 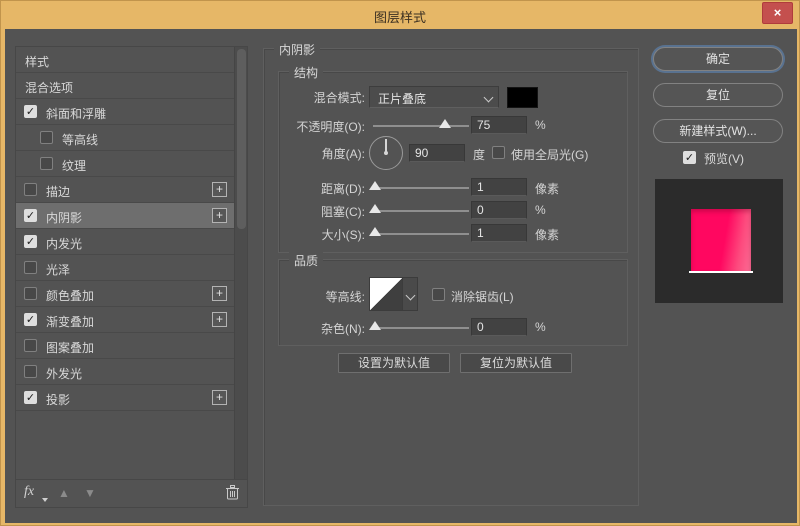 I want to click on effect-label: 图案叠加, so click(x=70, y=348).